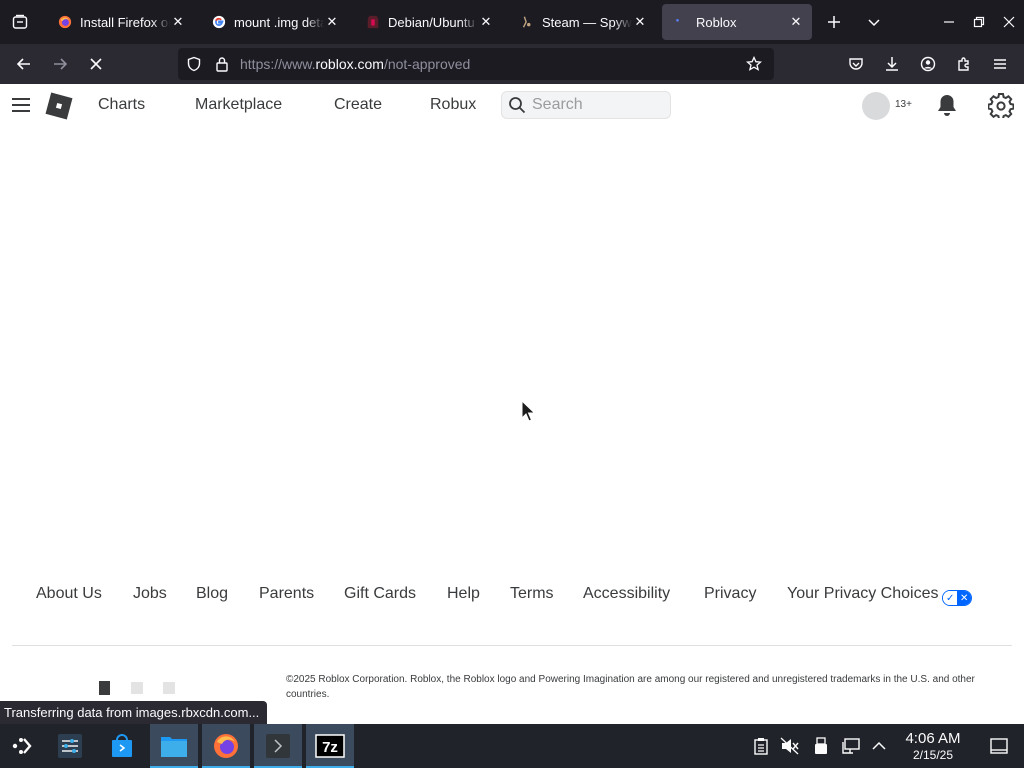 The height and width of the screenshot is (768, 1024). I want to click on footer-link-privacy-choices: Your Privacy Choices, so click(862, 594).